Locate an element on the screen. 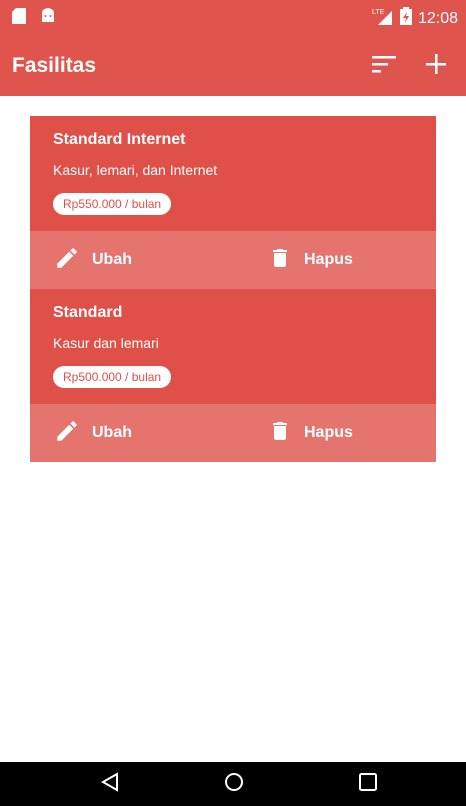 Image resolution: width=466 pixels, height=806 pixels. navigation-bar is located at coordinates (233, 784).